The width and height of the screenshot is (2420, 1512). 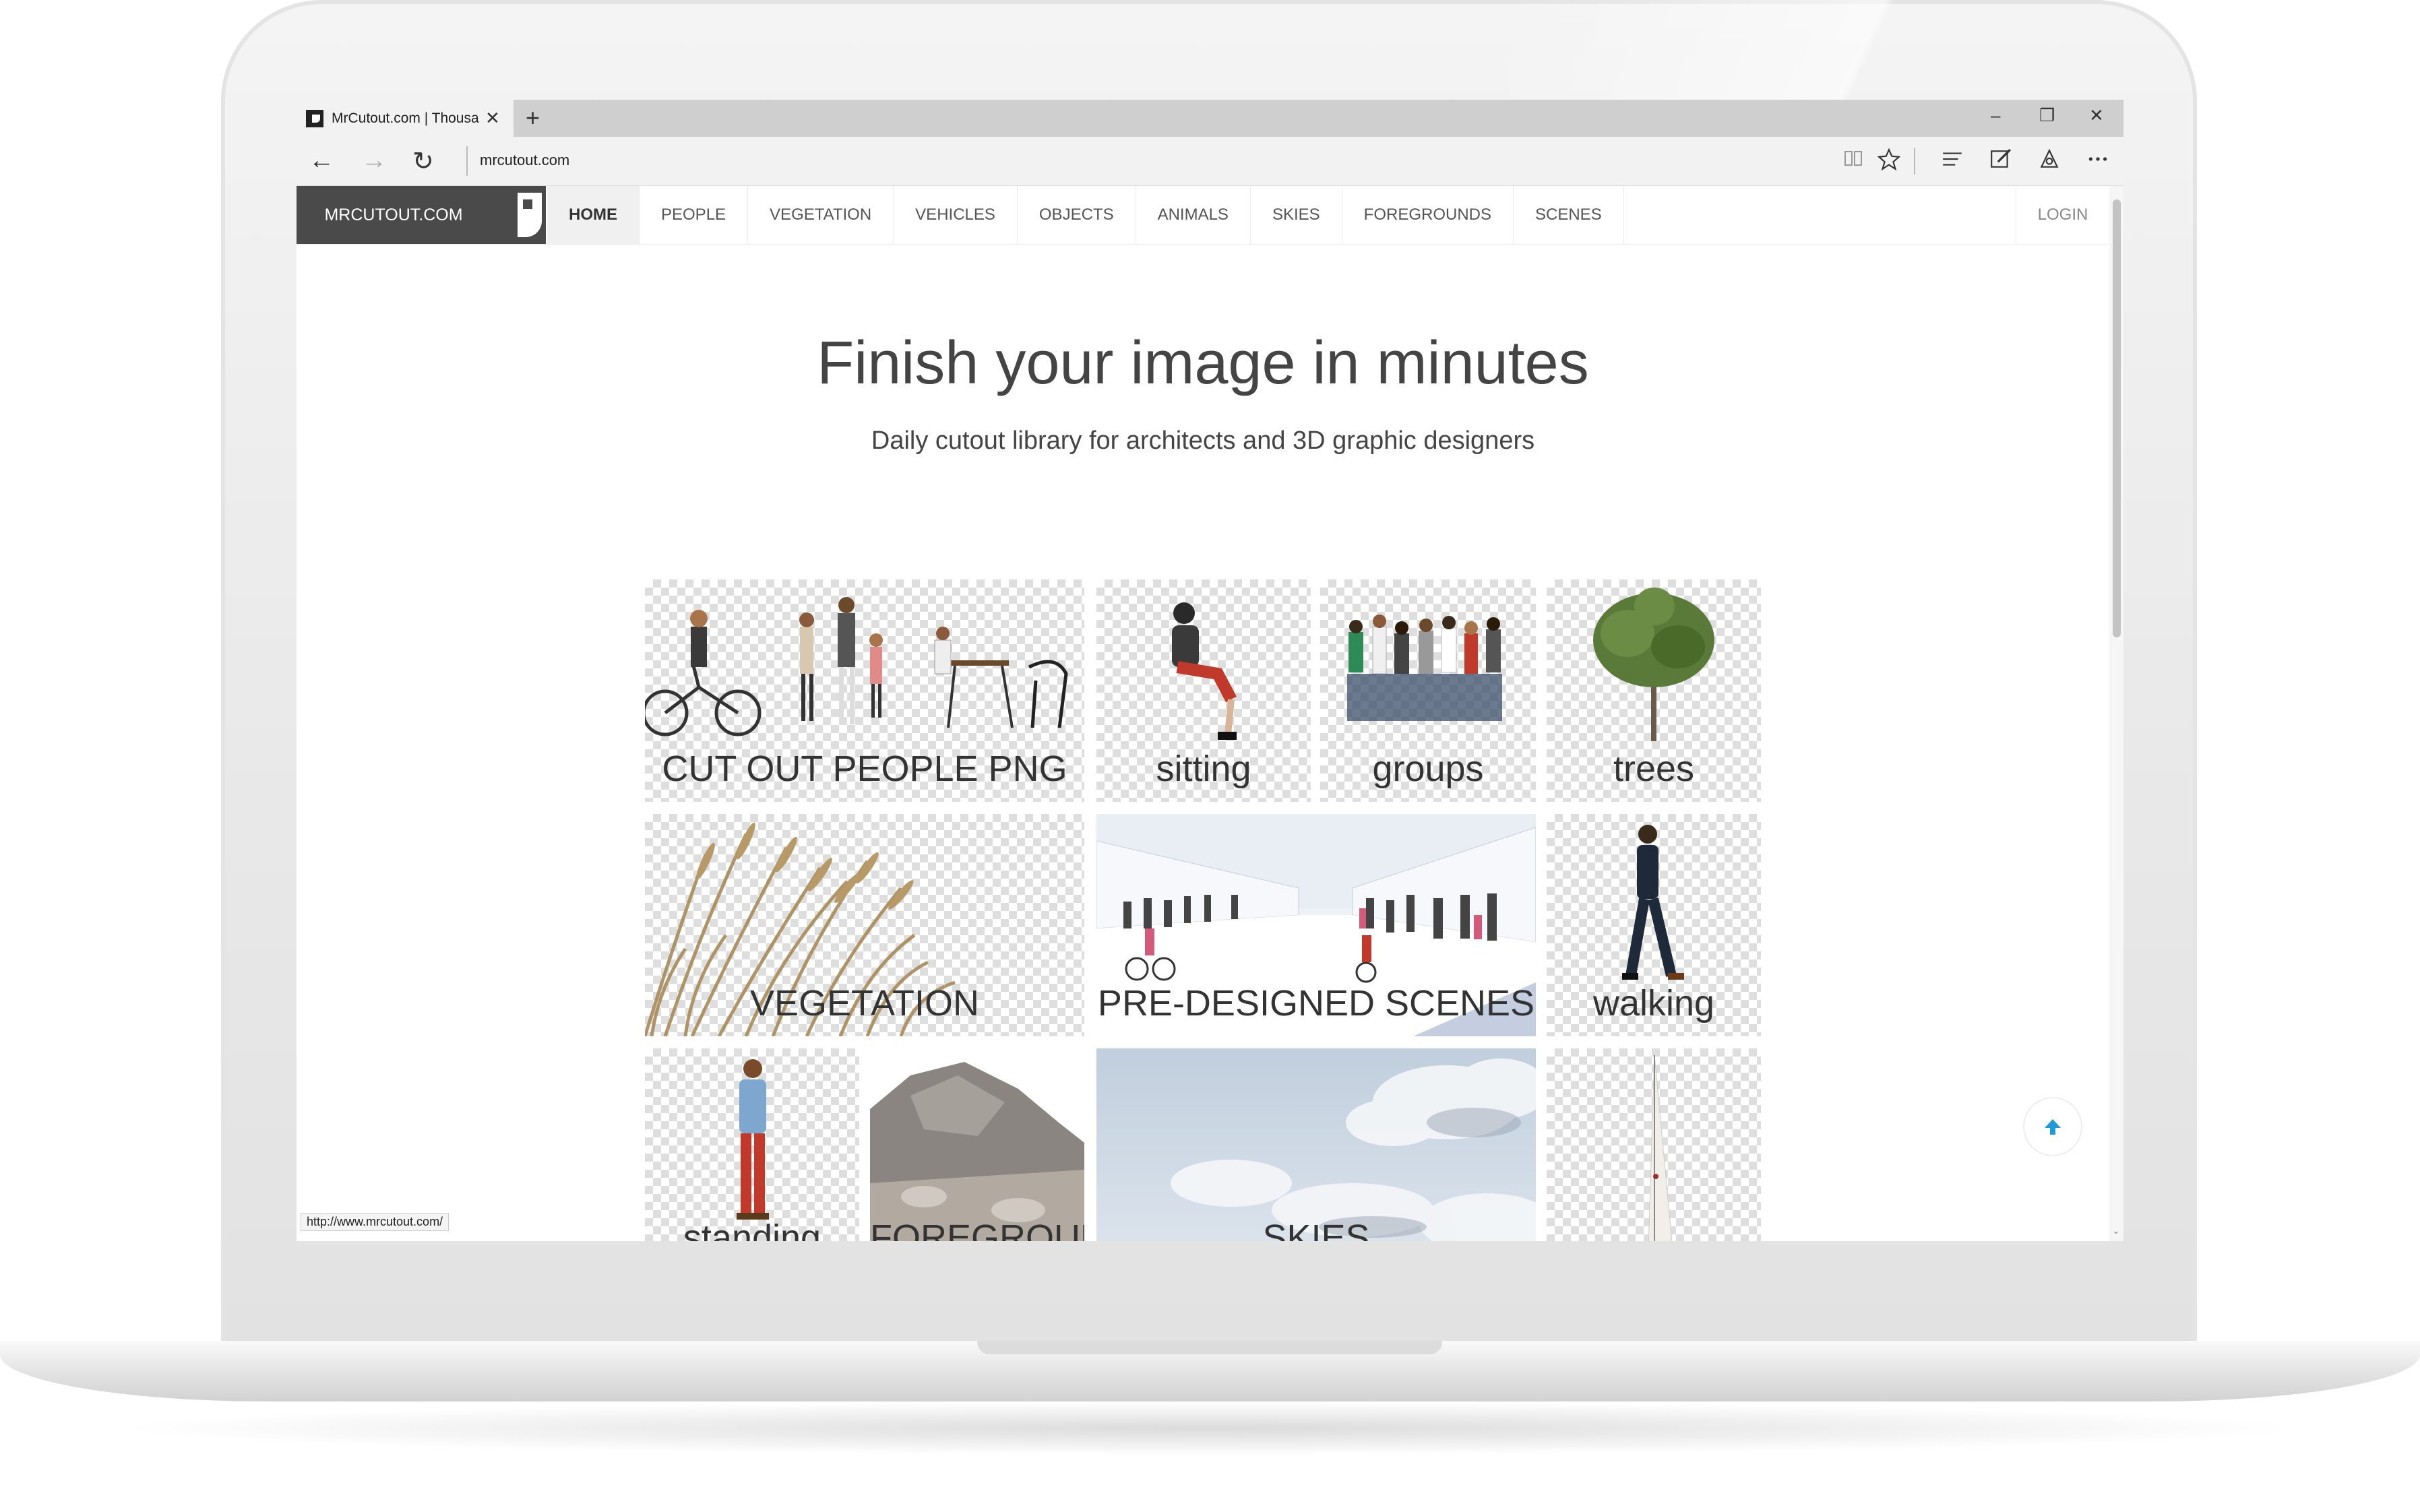 I want to click on scroll-down-icon: ⌄, so click(x=2116, y=1230).